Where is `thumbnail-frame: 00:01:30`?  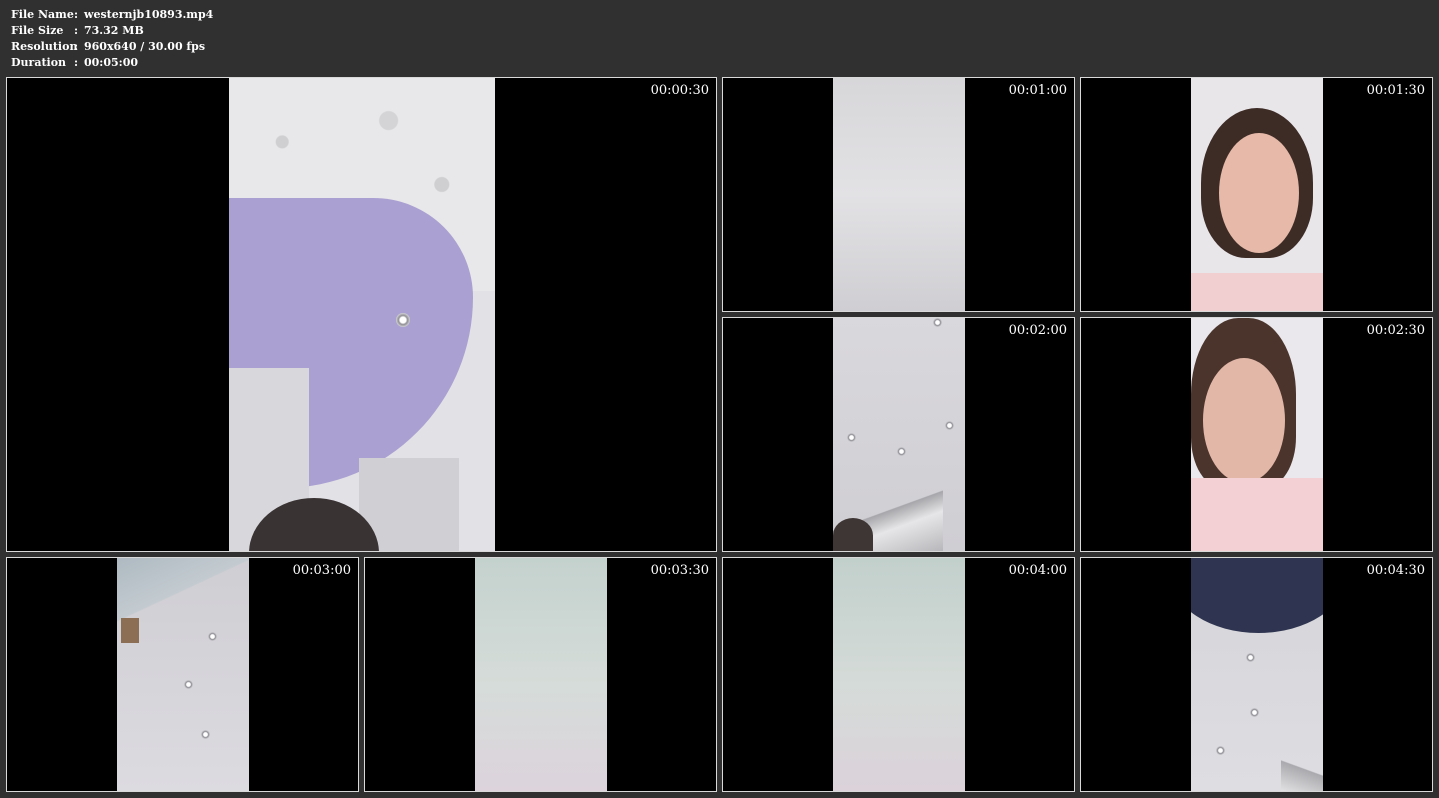 thumbnail-frame: 00:01:30 is located at coordinates (1256, 194).